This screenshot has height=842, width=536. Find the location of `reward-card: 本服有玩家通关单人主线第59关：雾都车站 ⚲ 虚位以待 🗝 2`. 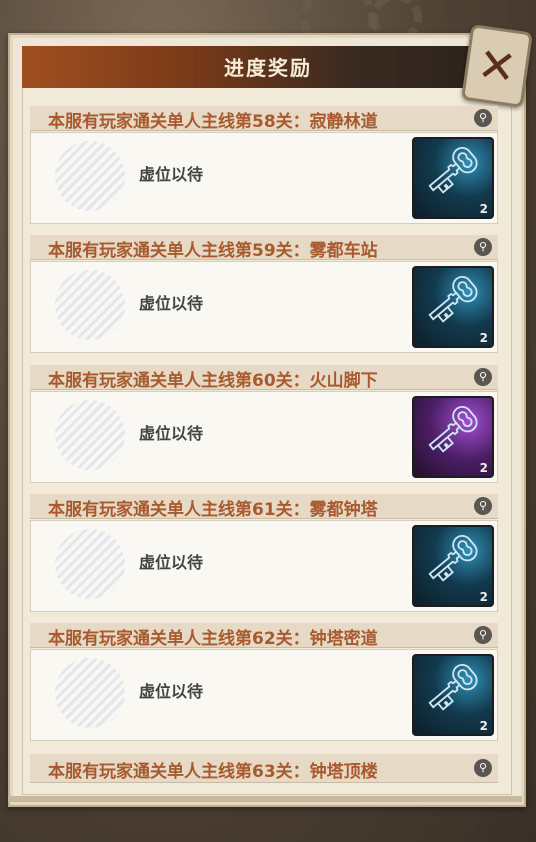

reward-card: 本服有玩家通关单人主线第59关：雾都车站 ⚲ 虚位以待 🗝 2 is located at coordinates (264, 294).